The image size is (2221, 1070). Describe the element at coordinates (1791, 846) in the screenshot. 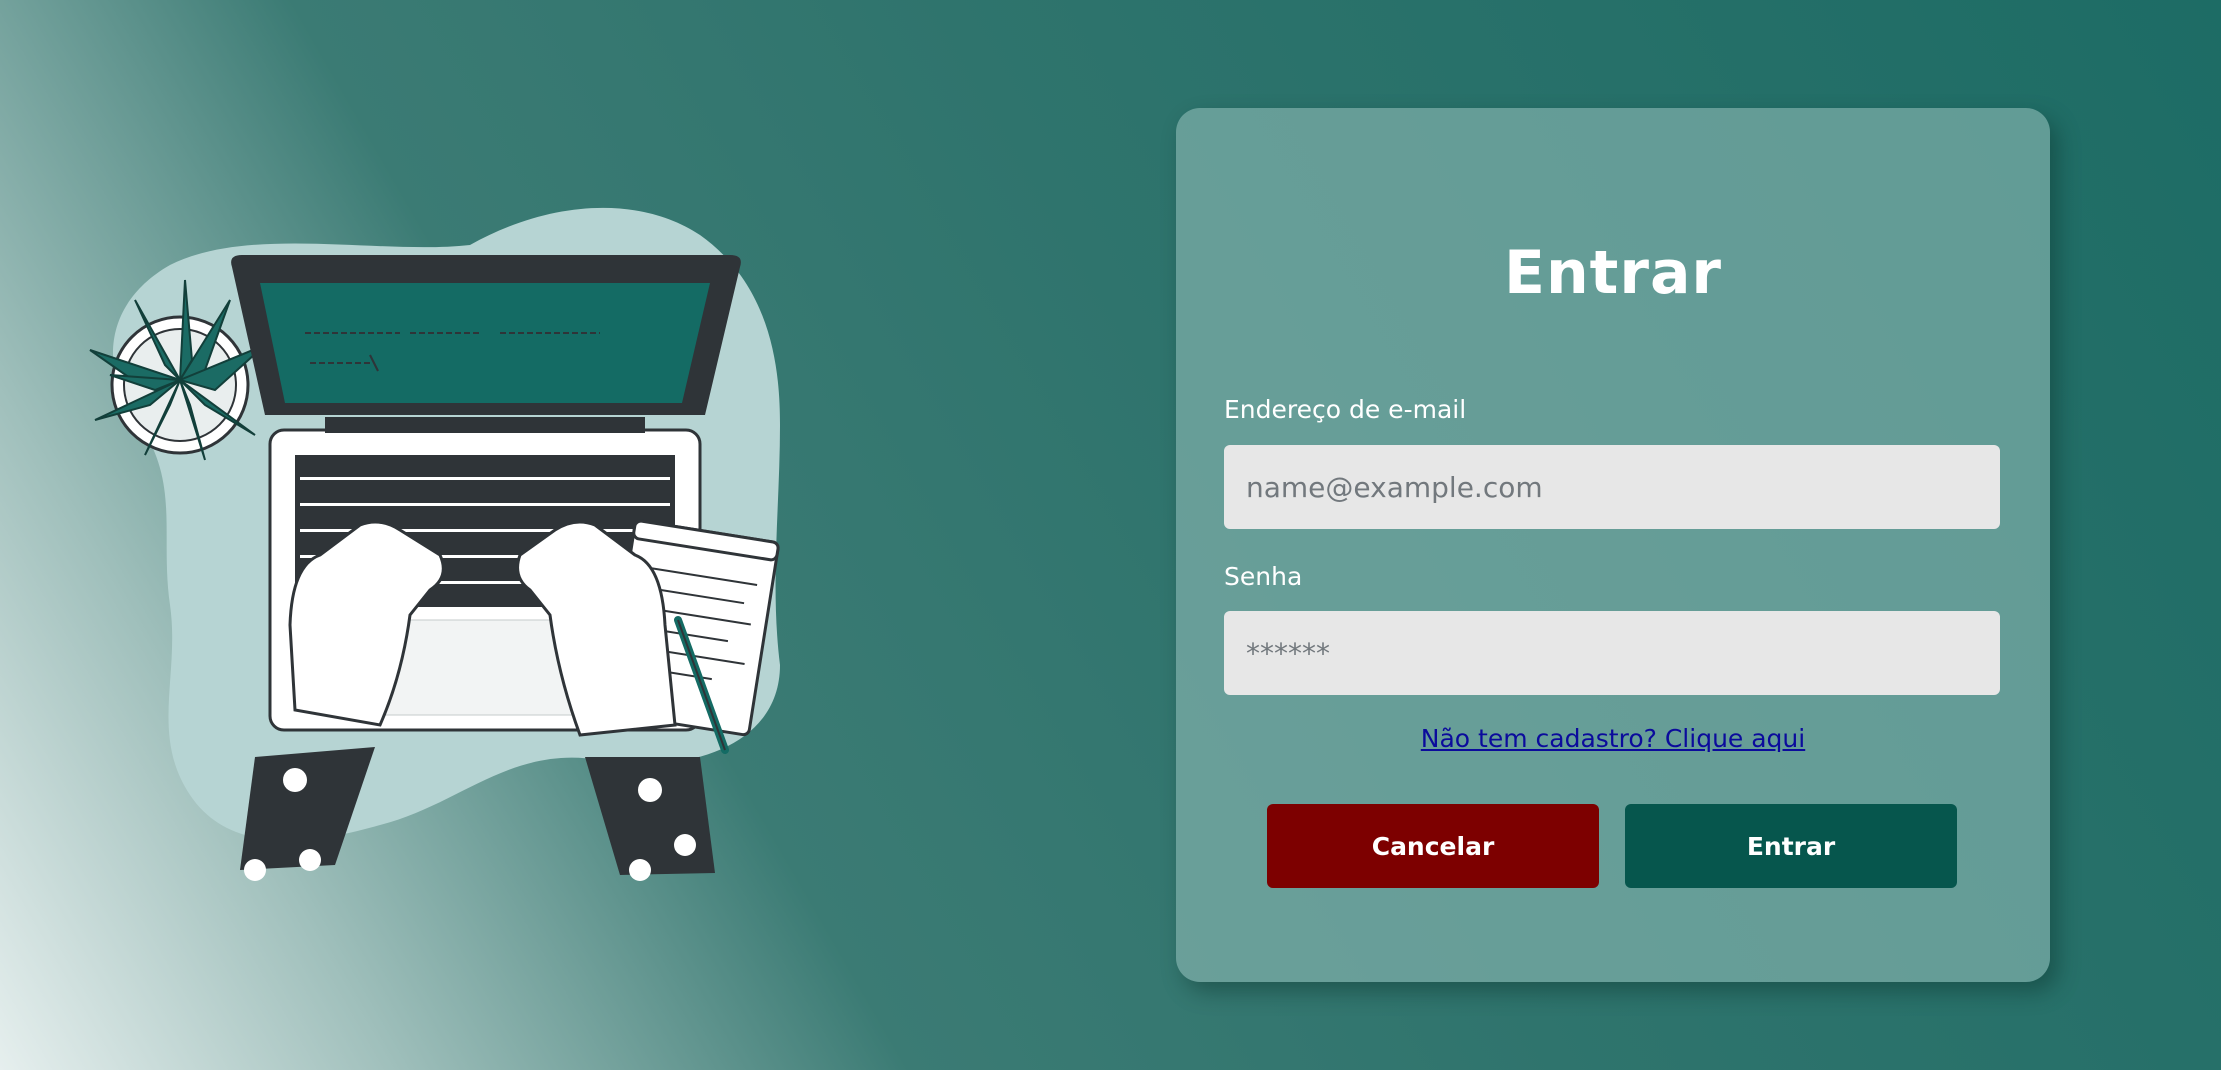

I see `login-button: Entrar` at that location.